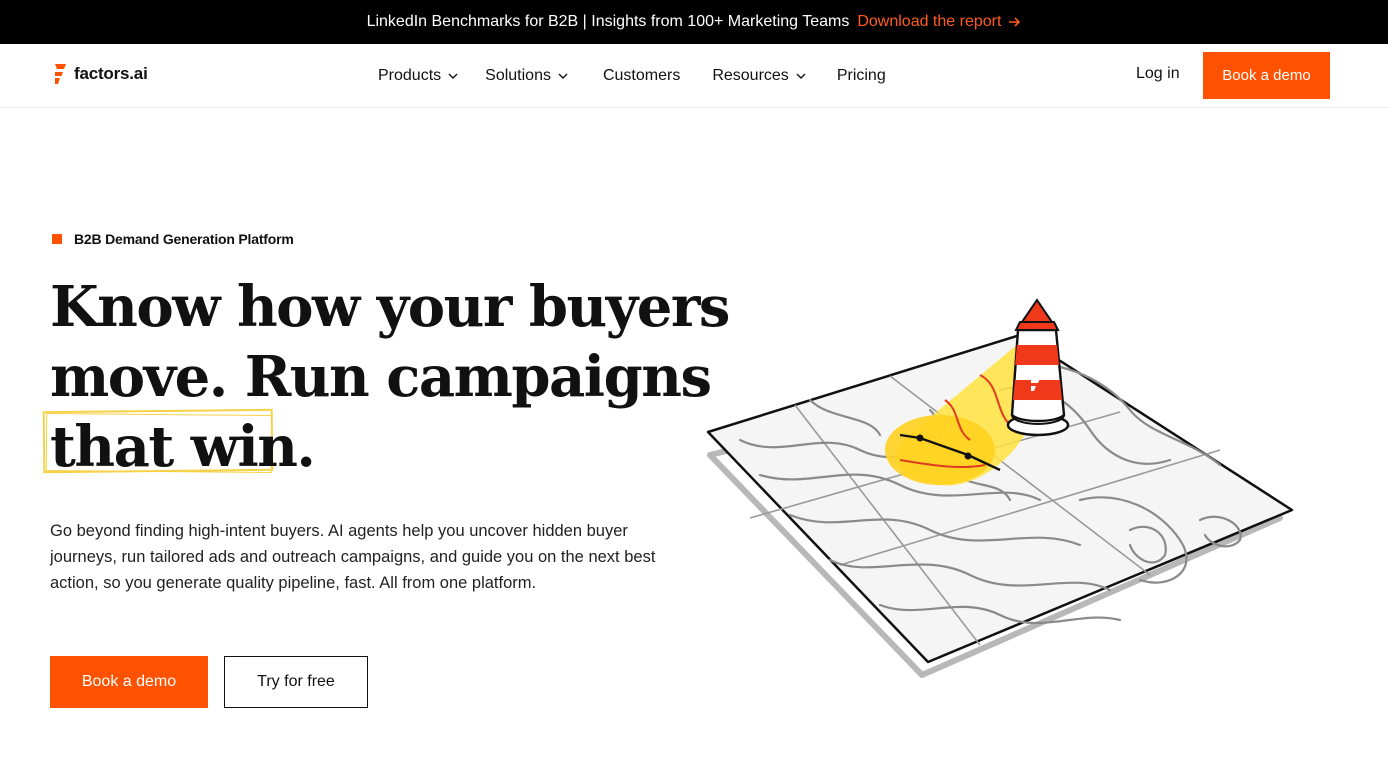  I want to click on nav-item-resources: Resources, so click(759, 76).